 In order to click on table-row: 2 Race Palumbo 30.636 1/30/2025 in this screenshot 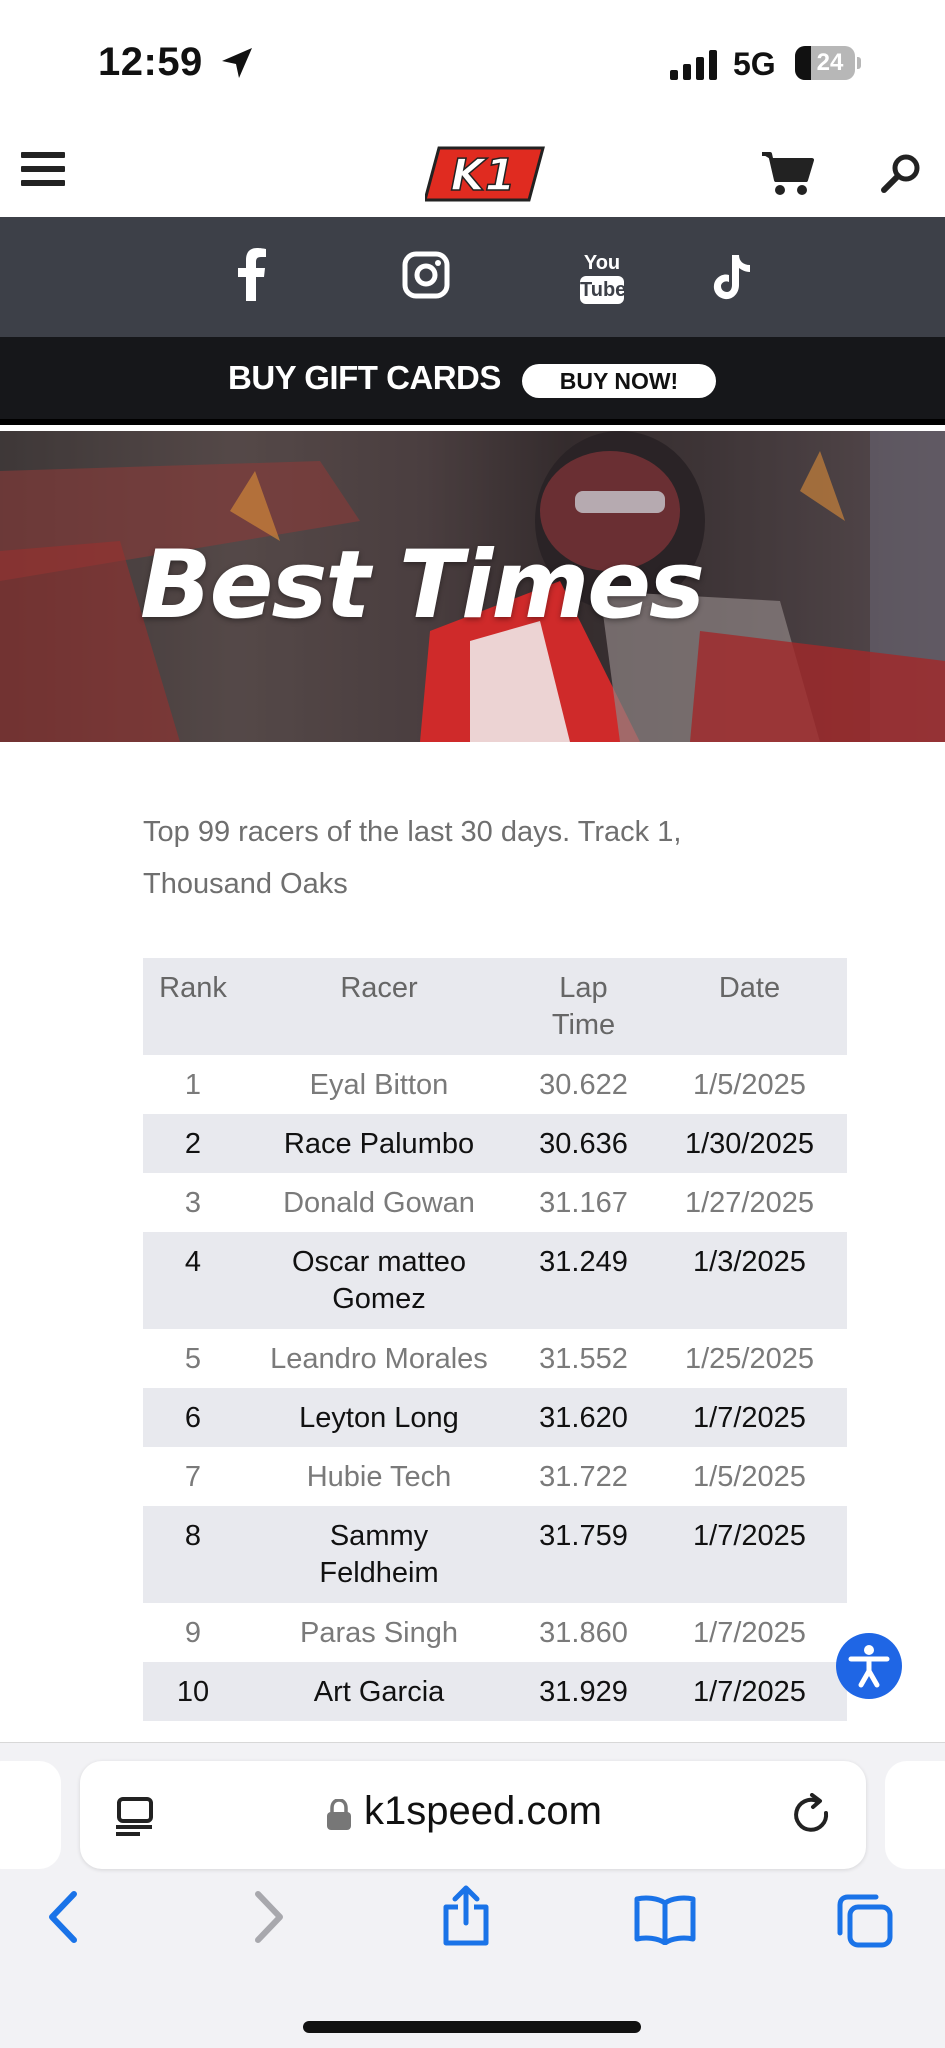, I will do `click(495, 1143)`.